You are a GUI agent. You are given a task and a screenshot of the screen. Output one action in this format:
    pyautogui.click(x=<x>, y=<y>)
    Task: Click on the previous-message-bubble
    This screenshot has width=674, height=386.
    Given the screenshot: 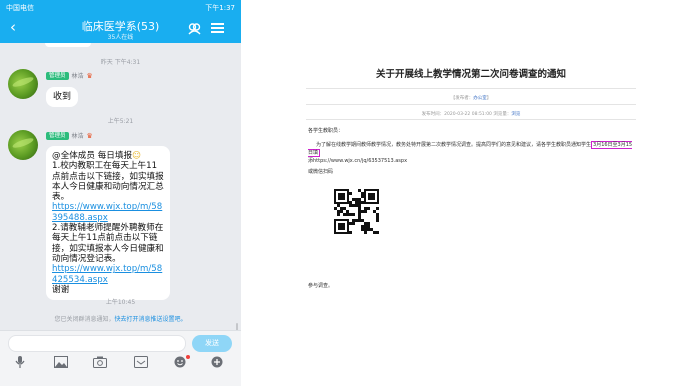 What is the action you would take?
    pyautogui.click(x=68, y=45)
    